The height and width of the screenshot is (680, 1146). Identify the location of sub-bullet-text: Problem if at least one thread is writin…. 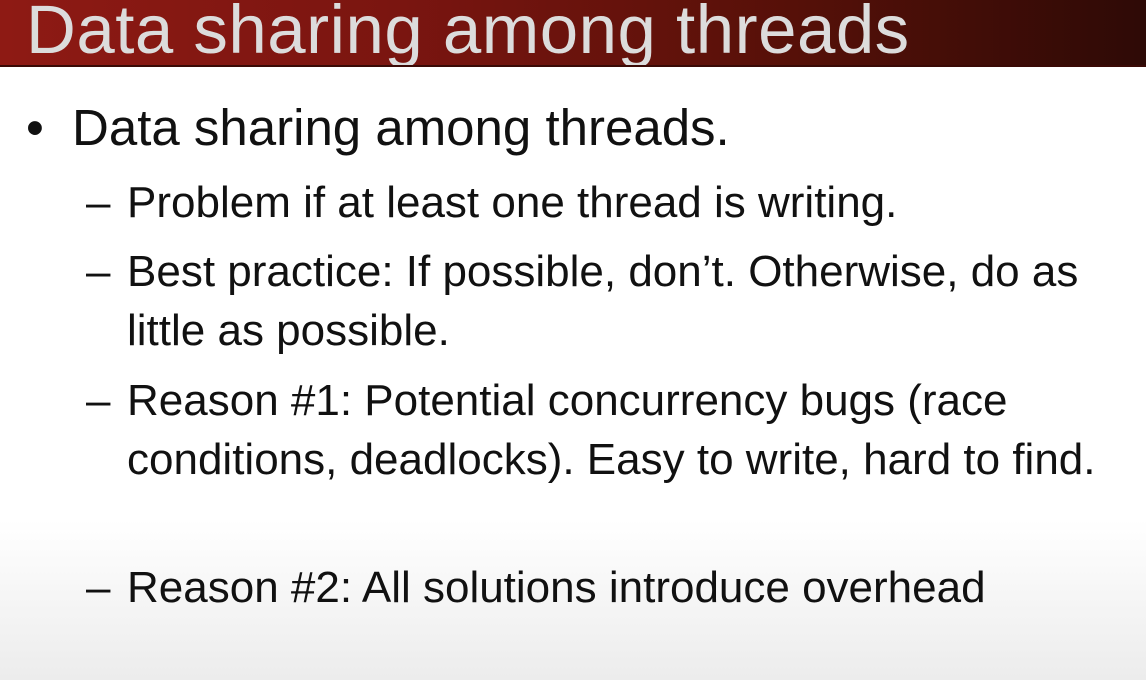
(512, 202).